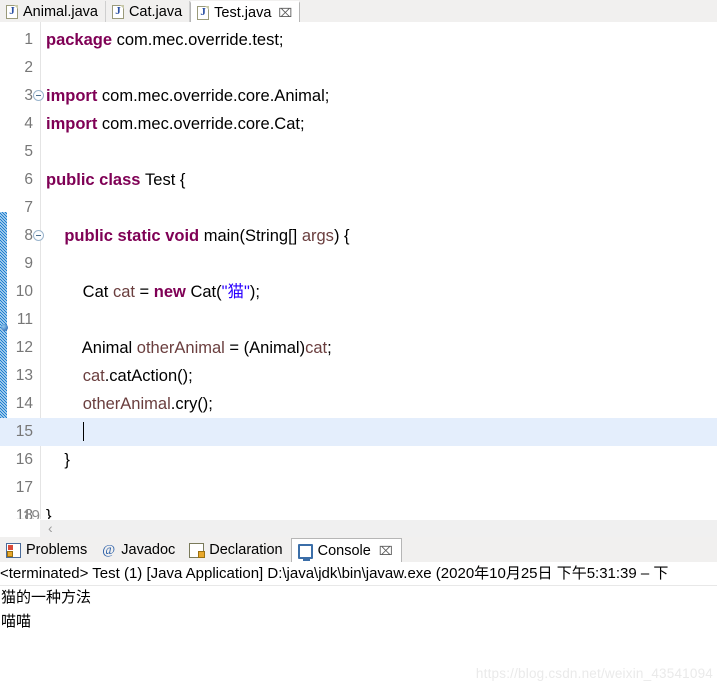 Image resolution: width=717 pixels, height=691 pixels. What do you see at coordinates (24, 375) in the screenshot?
I see `line-number: 13` at bounding box center [24, 375].